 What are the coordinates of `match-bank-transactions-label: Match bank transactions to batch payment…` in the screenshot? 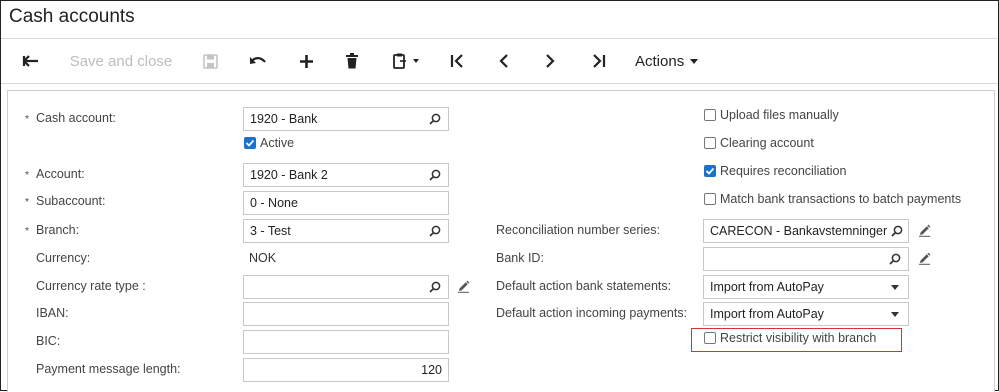 It's located at (841, 199).